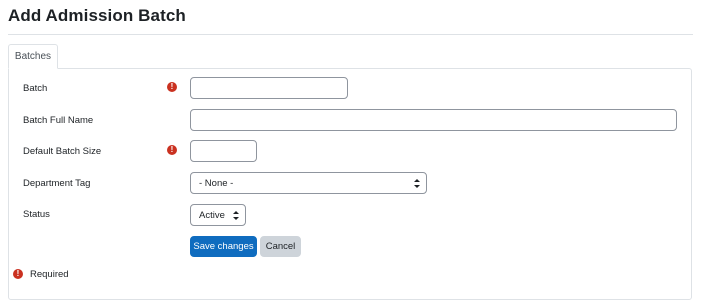 This screenshot has height=305, width=701. I want to click on batch-full-name-label: Batch Full Name, so click(58, 120).